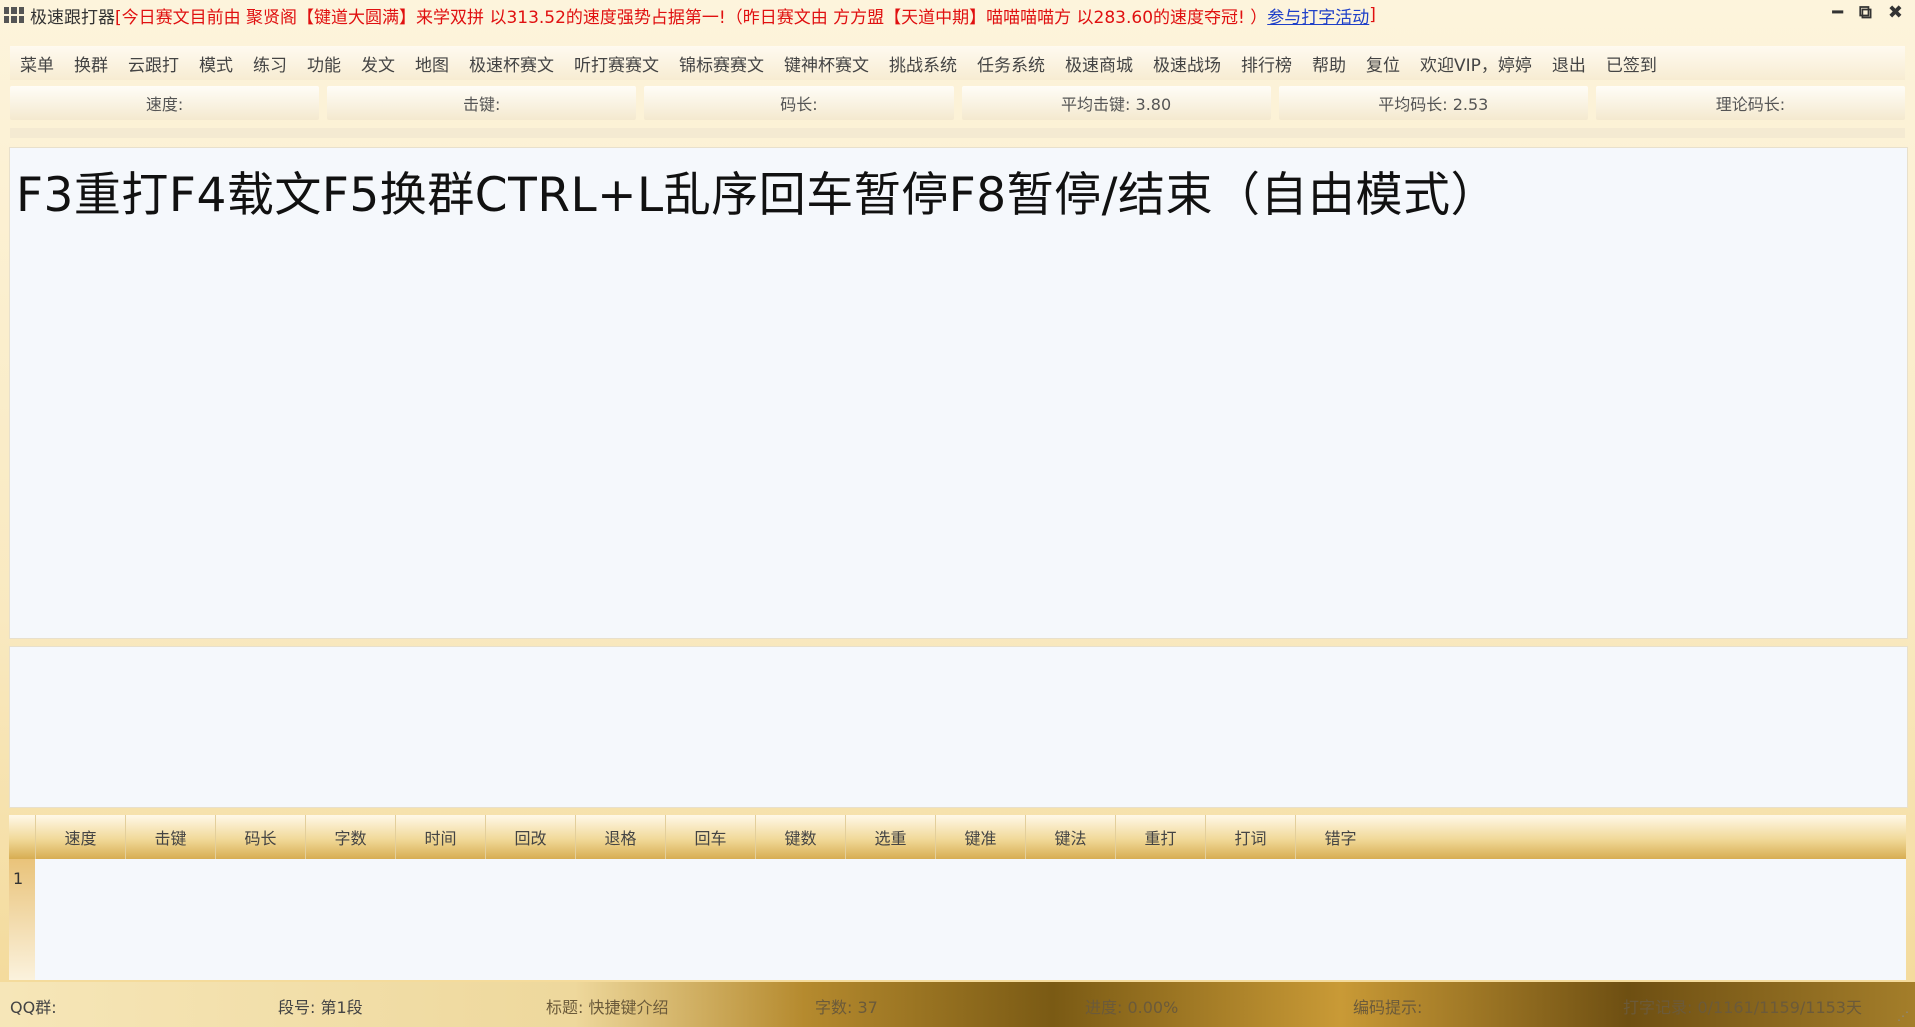 Image resolution: width=1915 pixels, height=1027 pixels. What do you see at coordinates (1318, 15) in the screenshot?
I see `join-activity-link: 参与打字活动` at bounding box center [1318, 15].